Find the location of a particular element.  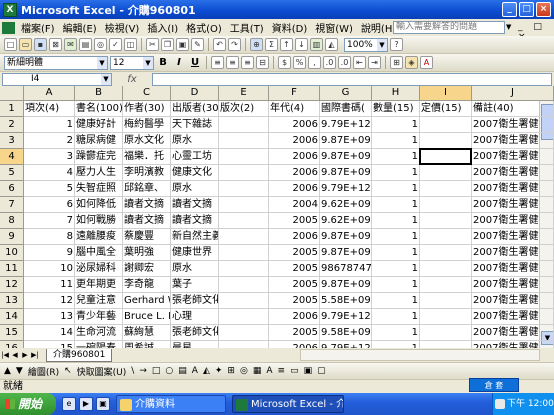

column-header-c: C is located at coordinates (147, 93).